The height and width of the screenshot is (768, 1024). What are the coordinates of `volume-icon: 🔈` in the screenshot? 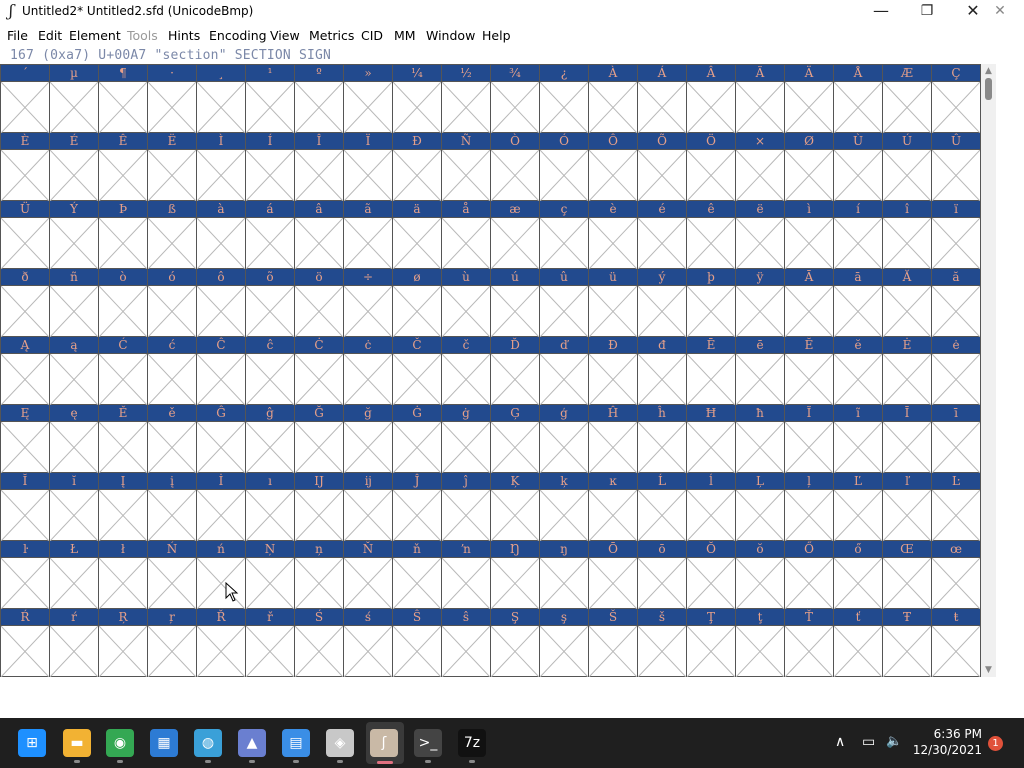 It's located at (894, 741).